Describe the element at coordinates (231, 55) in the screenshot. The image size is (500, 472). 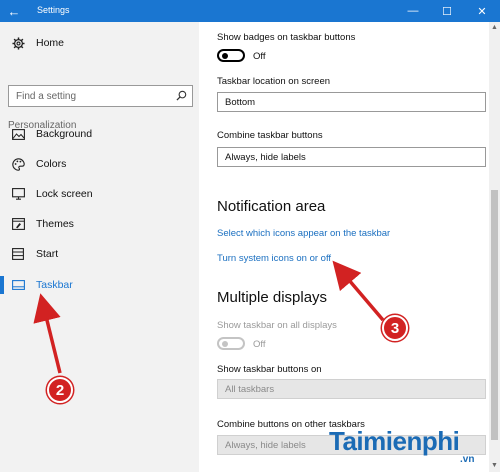
I see `badges-toggle` at that location.